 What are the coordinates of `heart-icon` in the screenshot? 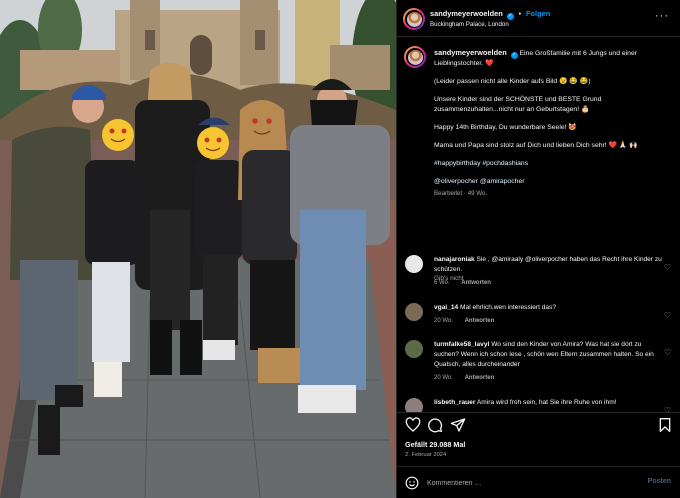 It's located at (413, 425).